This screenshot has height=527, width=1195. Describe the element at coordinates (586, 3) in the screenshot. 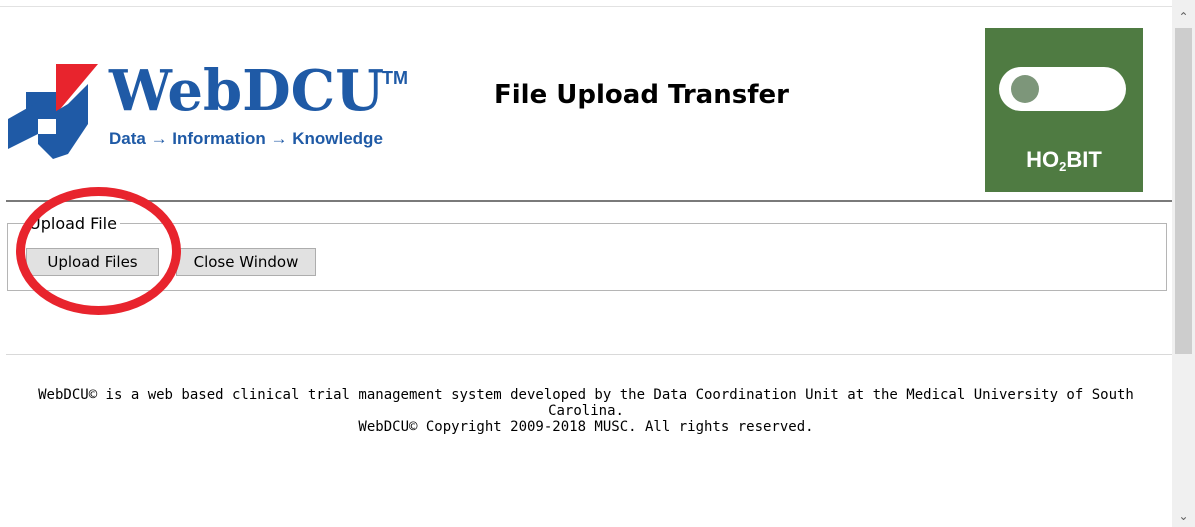

I see `top-border` at that location.